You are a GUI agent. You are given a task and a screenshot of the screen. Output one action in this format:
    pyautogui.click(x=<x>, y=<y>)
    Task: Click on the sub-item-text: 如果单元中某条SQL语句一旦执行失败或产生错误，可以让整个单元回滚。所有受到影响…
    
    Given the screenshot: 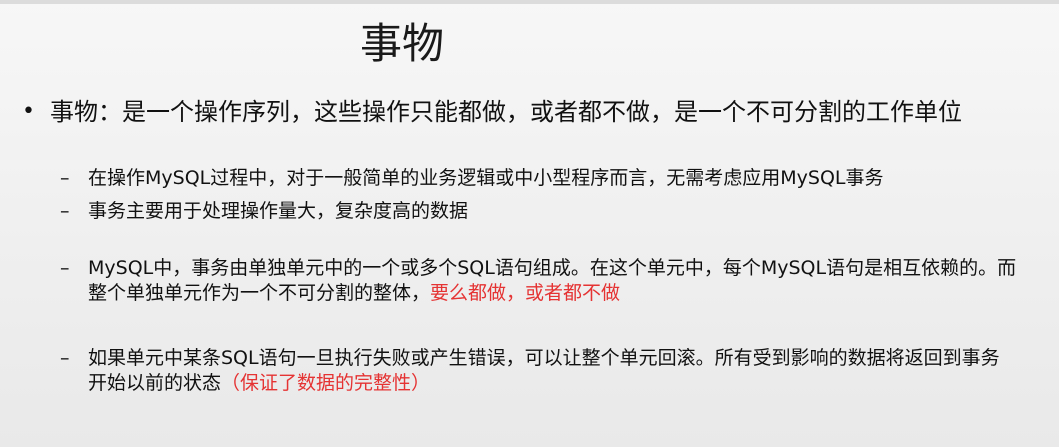 What is the action you would take?
    pyautogui.click(x=553, y=371)
    